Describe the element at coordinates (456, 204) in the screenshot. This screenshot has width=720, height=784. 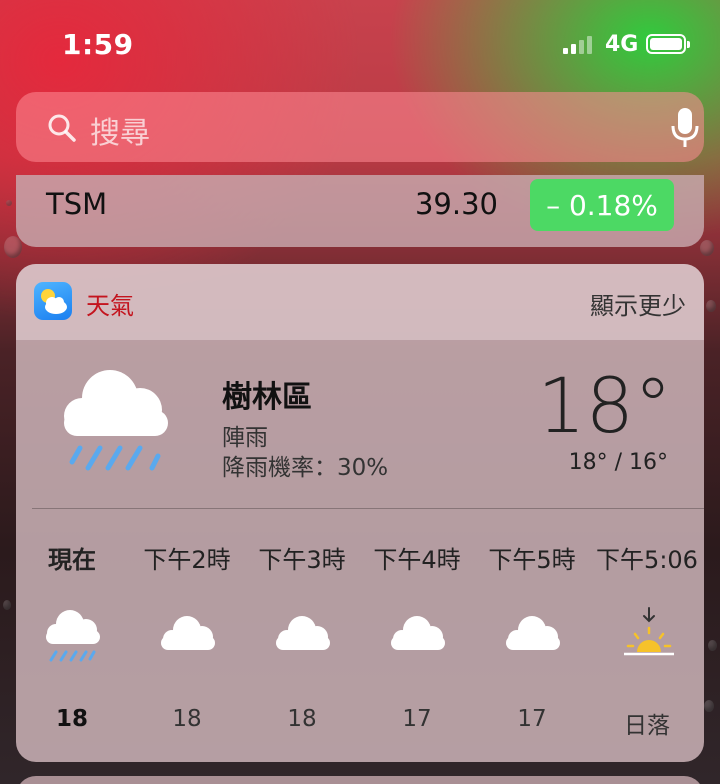
I see `stock-price: 39.30` at that location.